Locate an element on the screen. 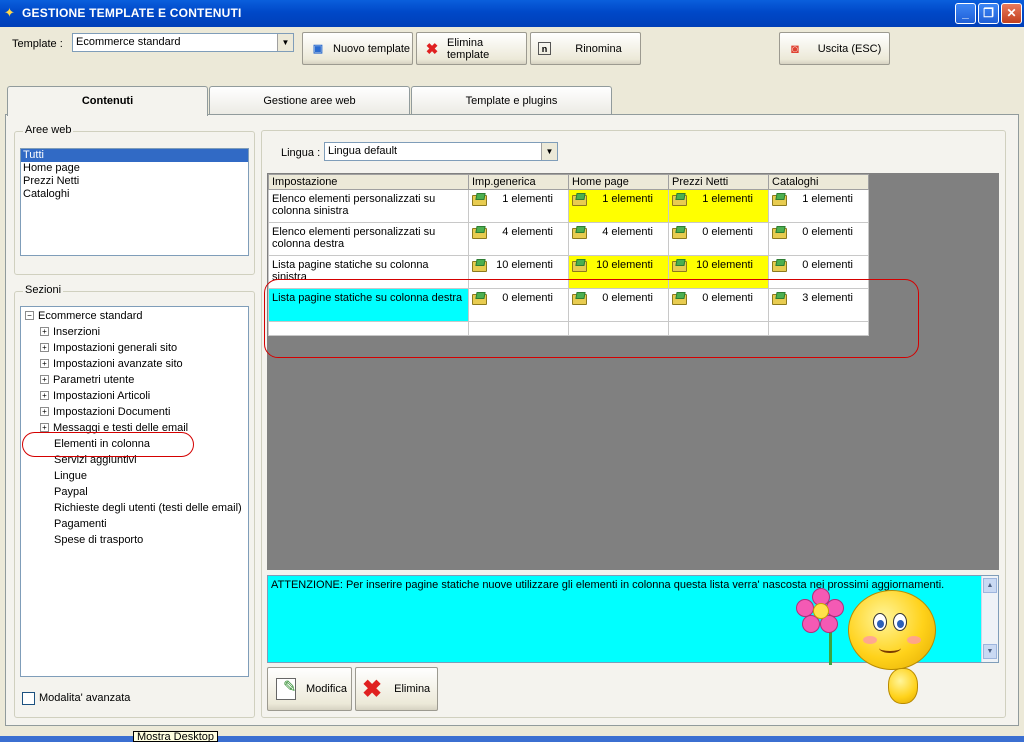  tree-item: + Impostazioni avanzate sito is located at coordinates (111, 364).